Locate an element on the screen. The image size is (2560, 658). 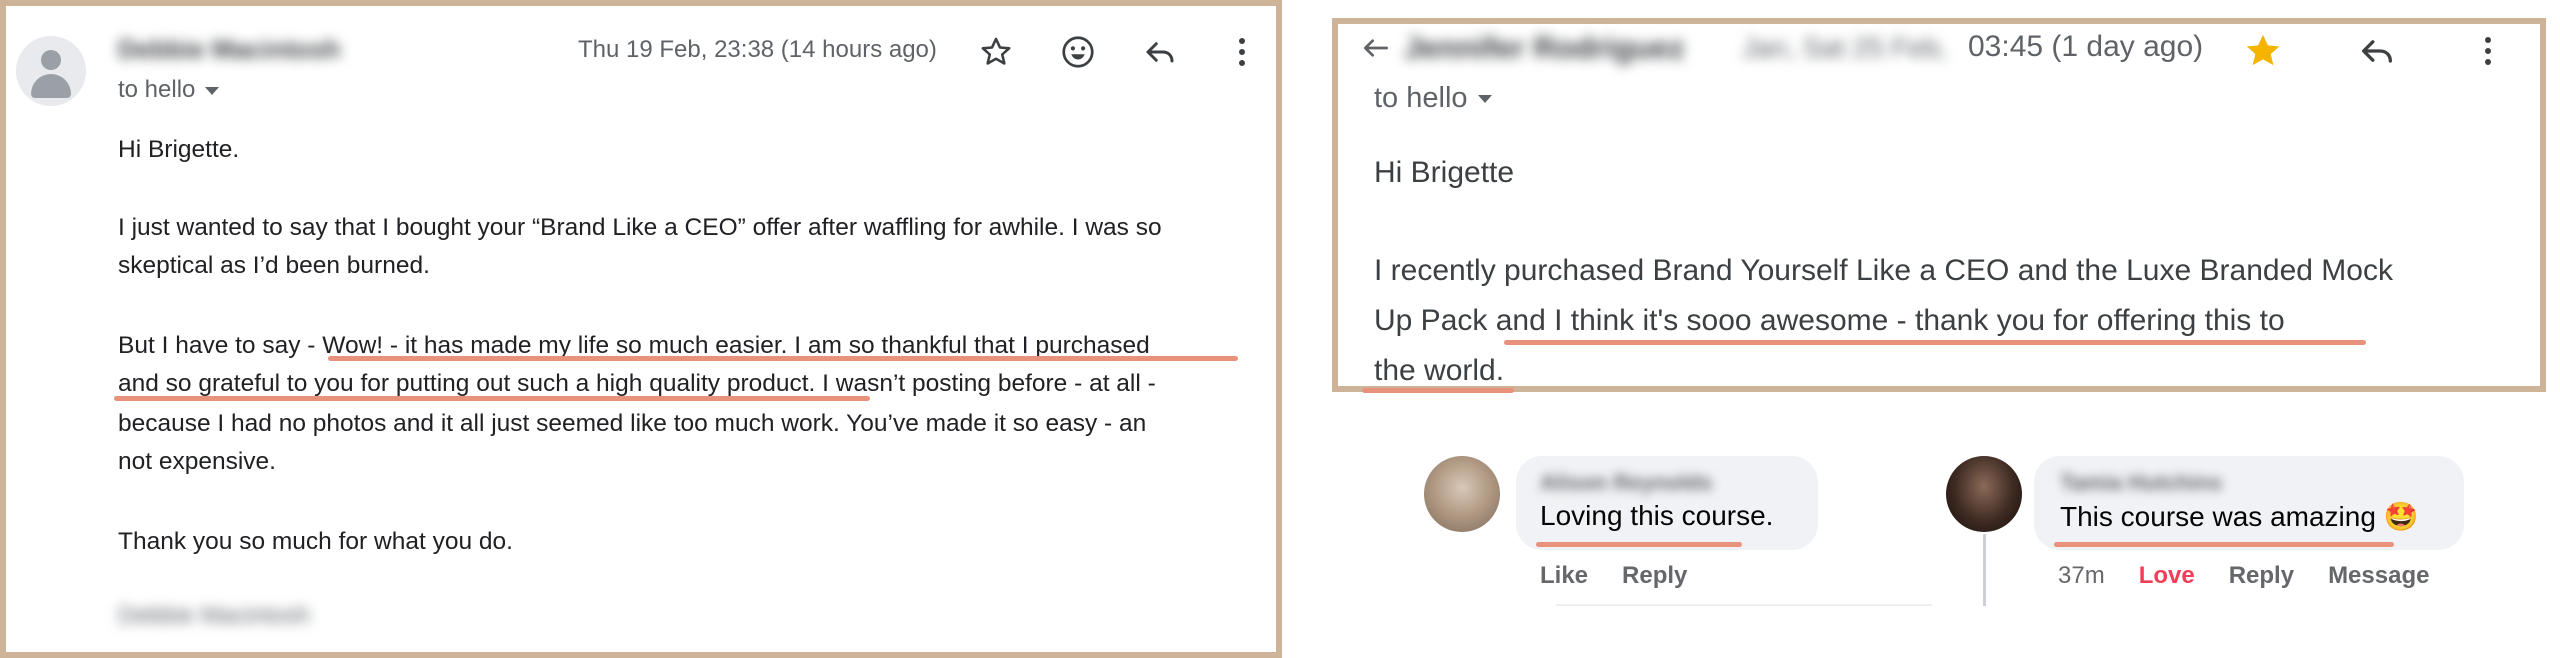
email-date-obscured: Jan, Sat 25 Feb, is located at coordinates (1845, 47).